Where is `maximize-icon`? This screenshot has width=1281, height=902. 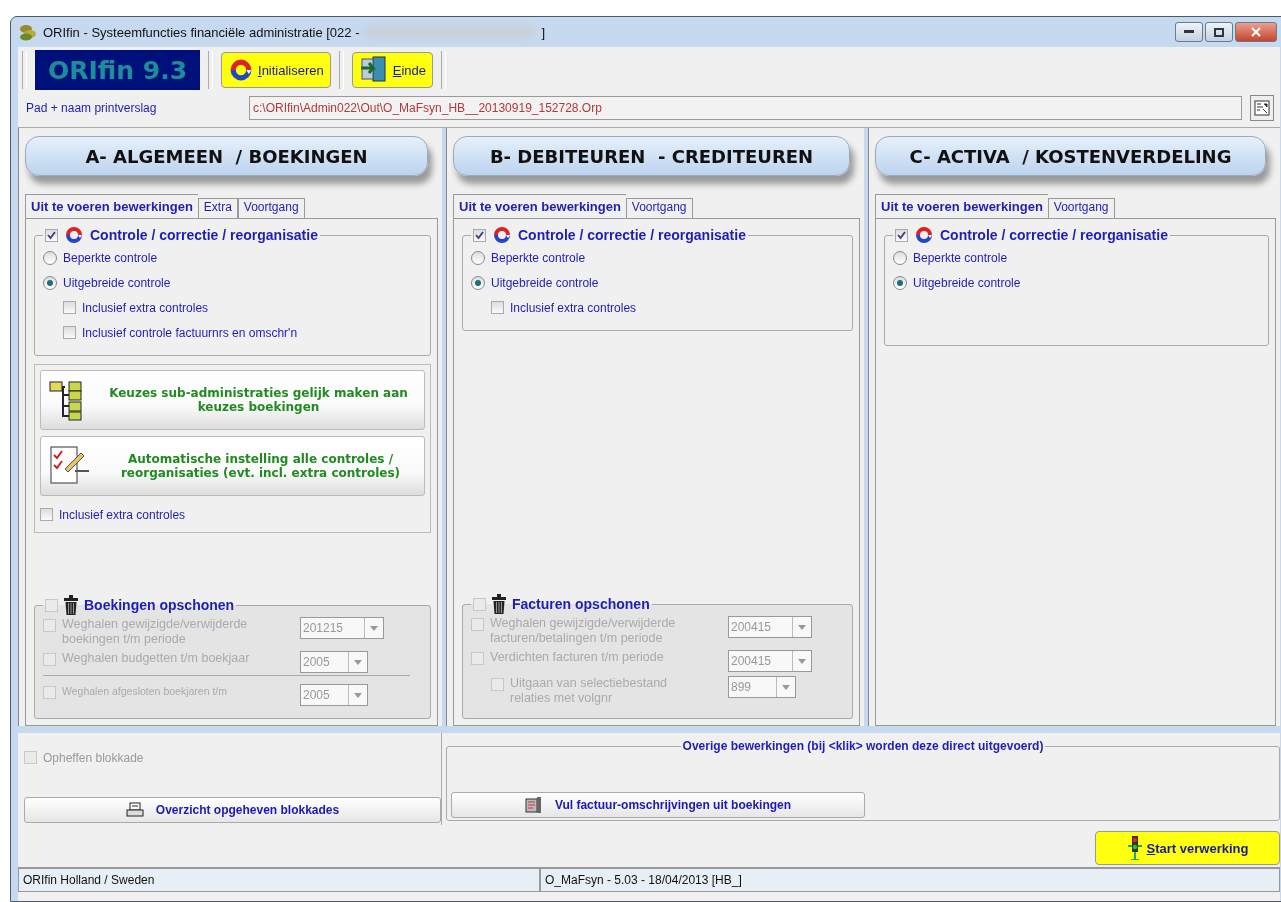
maximize-icon is located at coordinates (1219, 32).